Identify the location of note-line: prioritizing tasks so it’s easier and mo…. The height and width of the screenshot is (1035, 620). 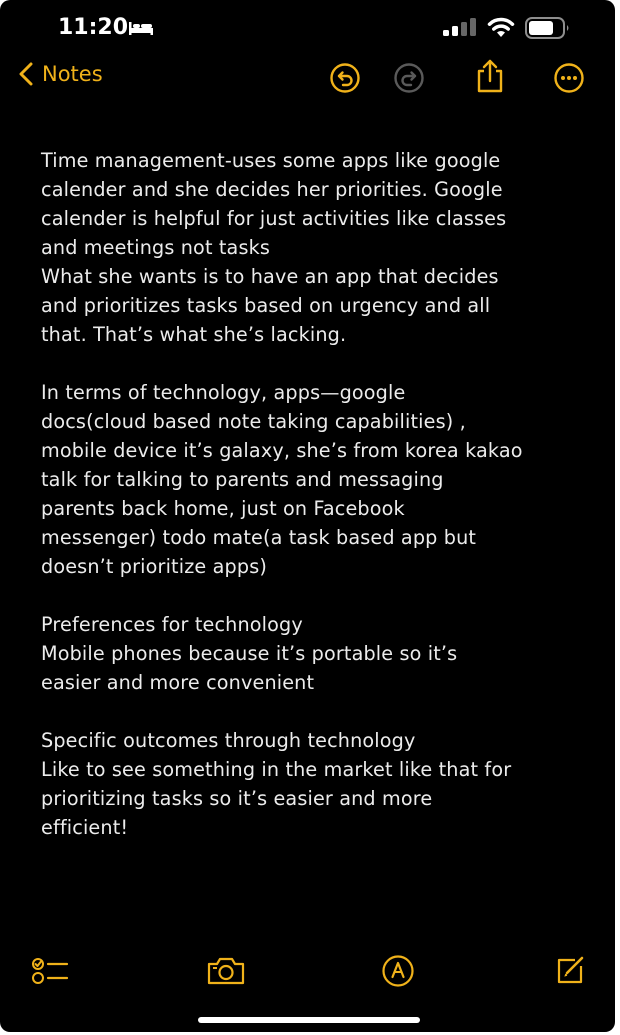
(237, 798).